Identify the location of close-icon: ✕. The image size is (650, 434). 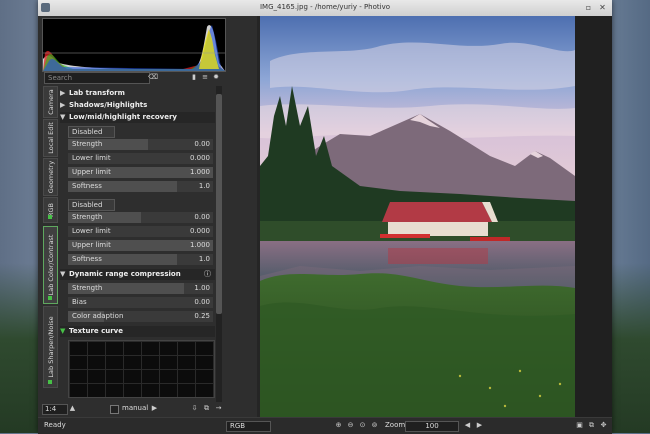
(602, 7).